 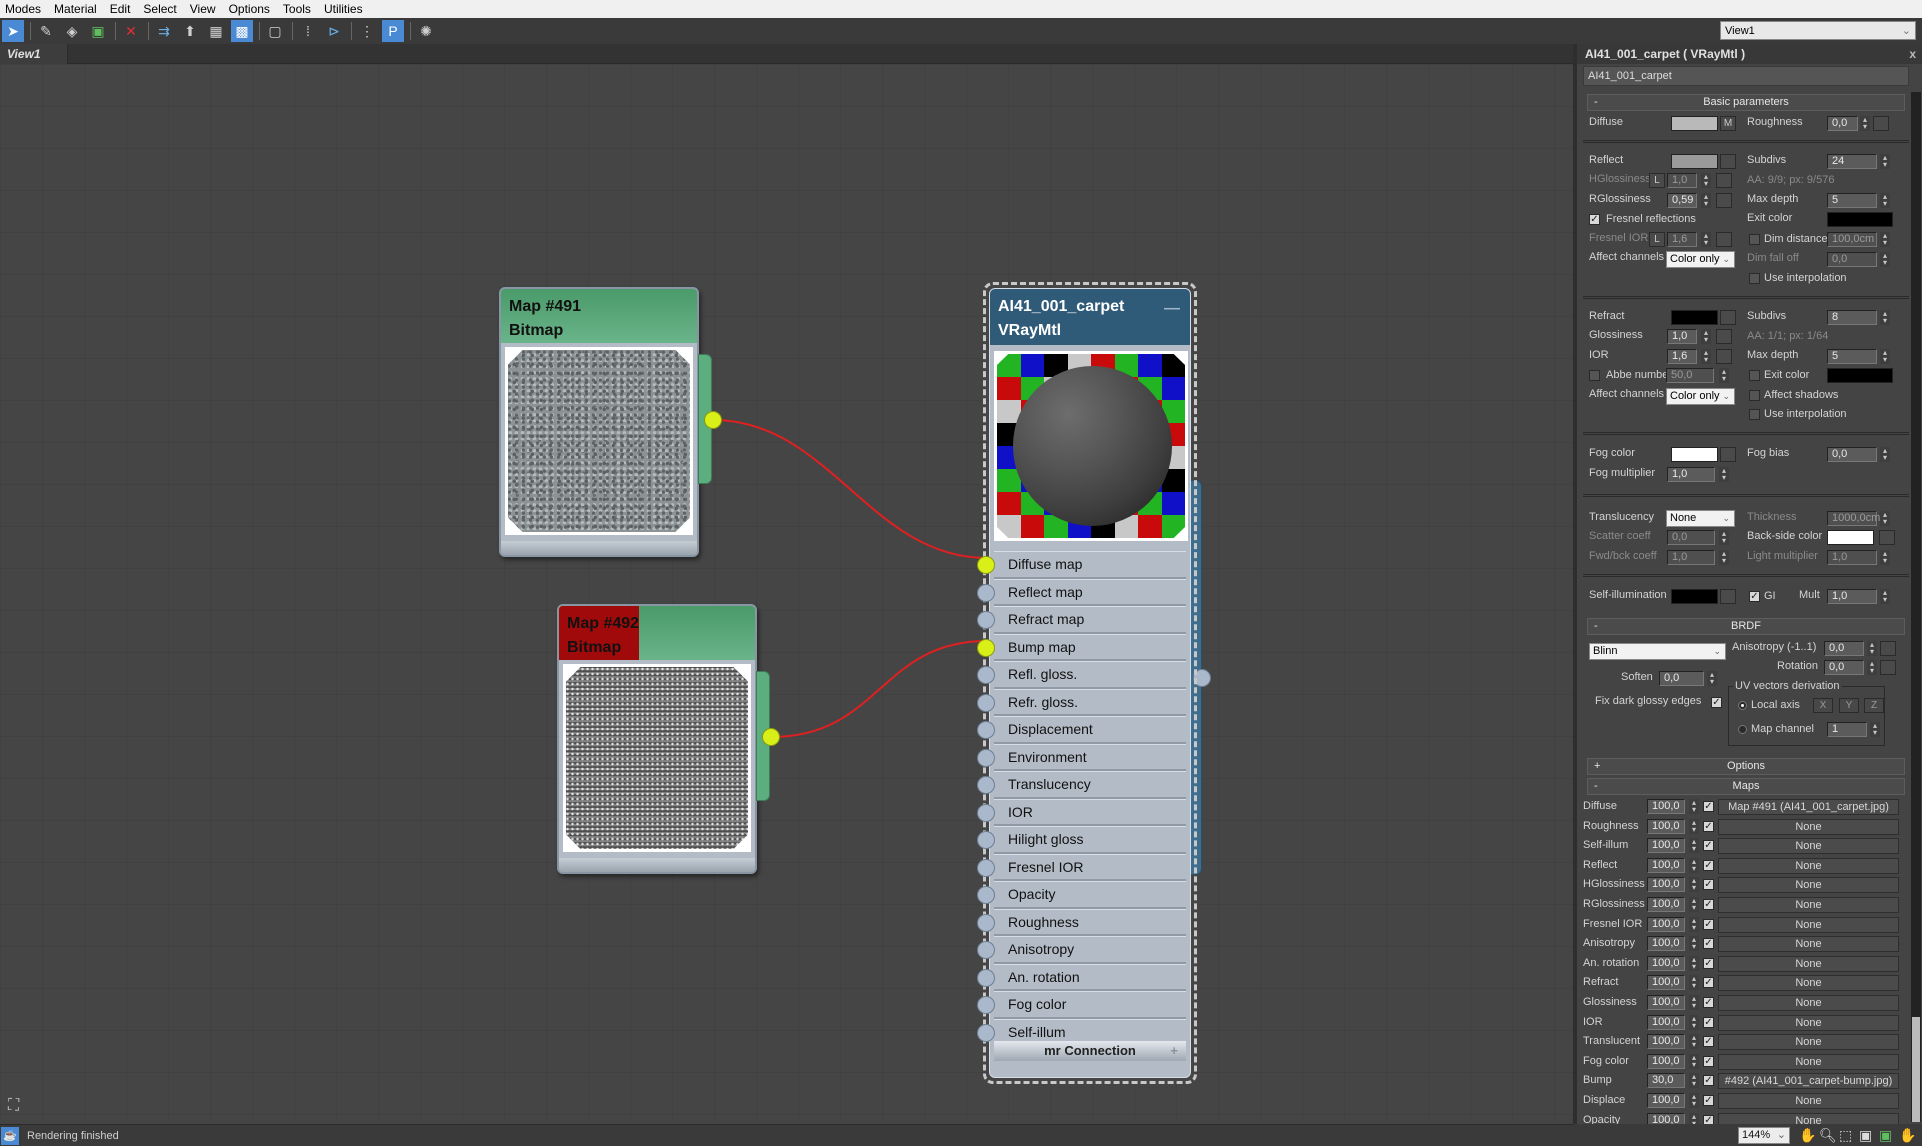 What do you see at coordinates (1682, 239) in the screenshot?
I see `fresnel-ior-spinner: 1,6` at bounding box center [1682, 239].